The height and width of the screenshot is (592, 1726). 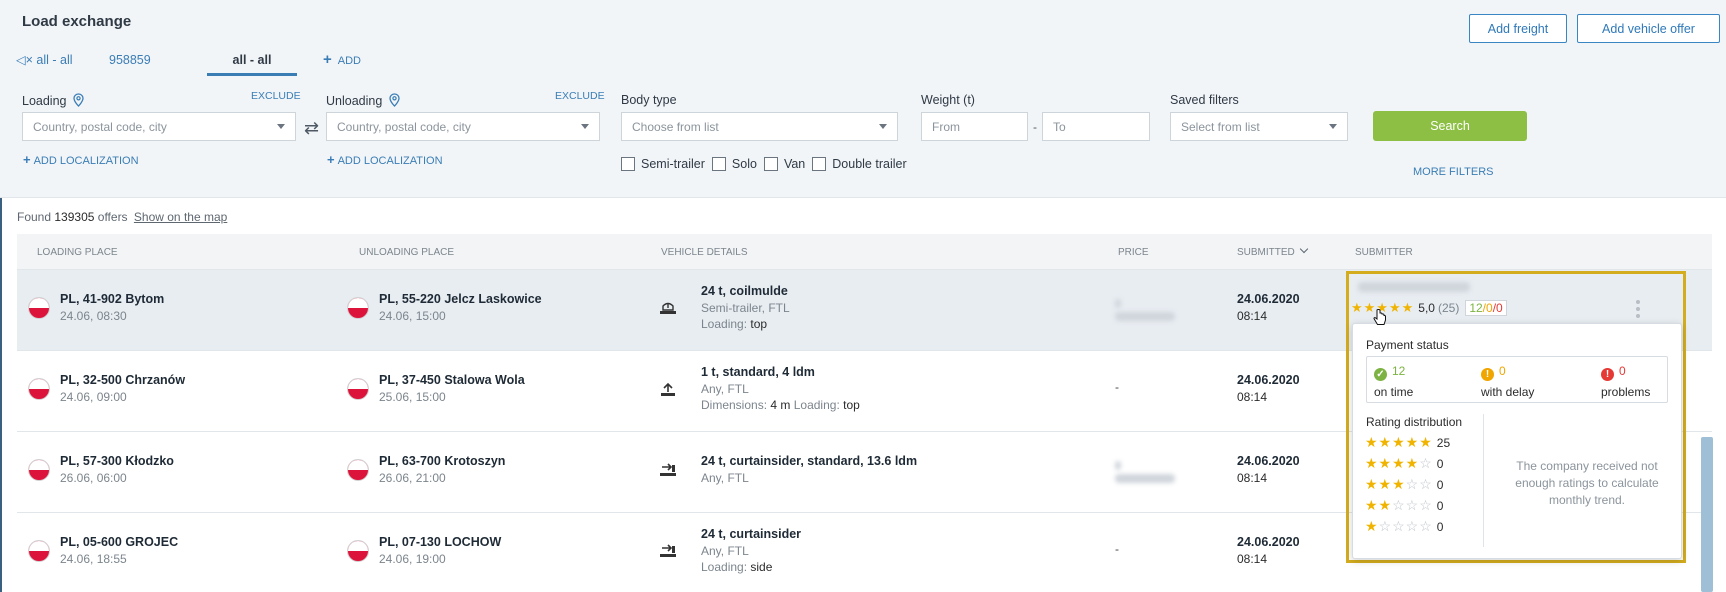 I want to click on more-filters-link: MORE FILTERS, so click(x=1453, y=172).